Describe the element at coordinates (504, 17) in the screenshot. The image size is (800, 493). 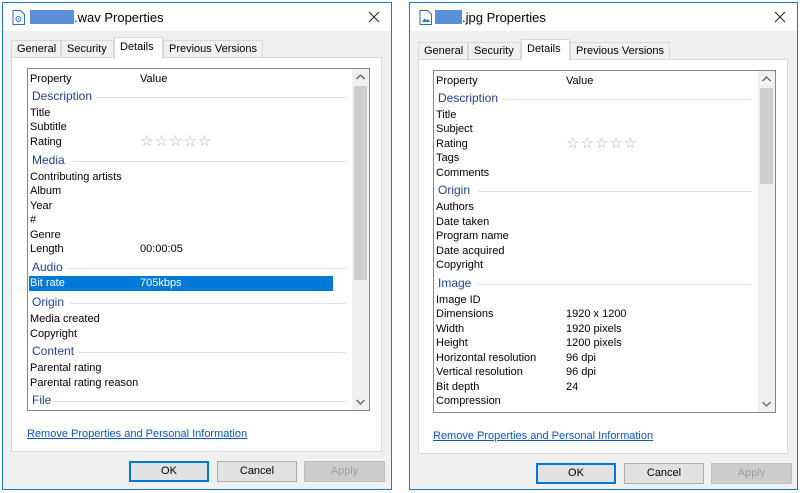
I see `dialog-title: .jpg Properties` at that location.